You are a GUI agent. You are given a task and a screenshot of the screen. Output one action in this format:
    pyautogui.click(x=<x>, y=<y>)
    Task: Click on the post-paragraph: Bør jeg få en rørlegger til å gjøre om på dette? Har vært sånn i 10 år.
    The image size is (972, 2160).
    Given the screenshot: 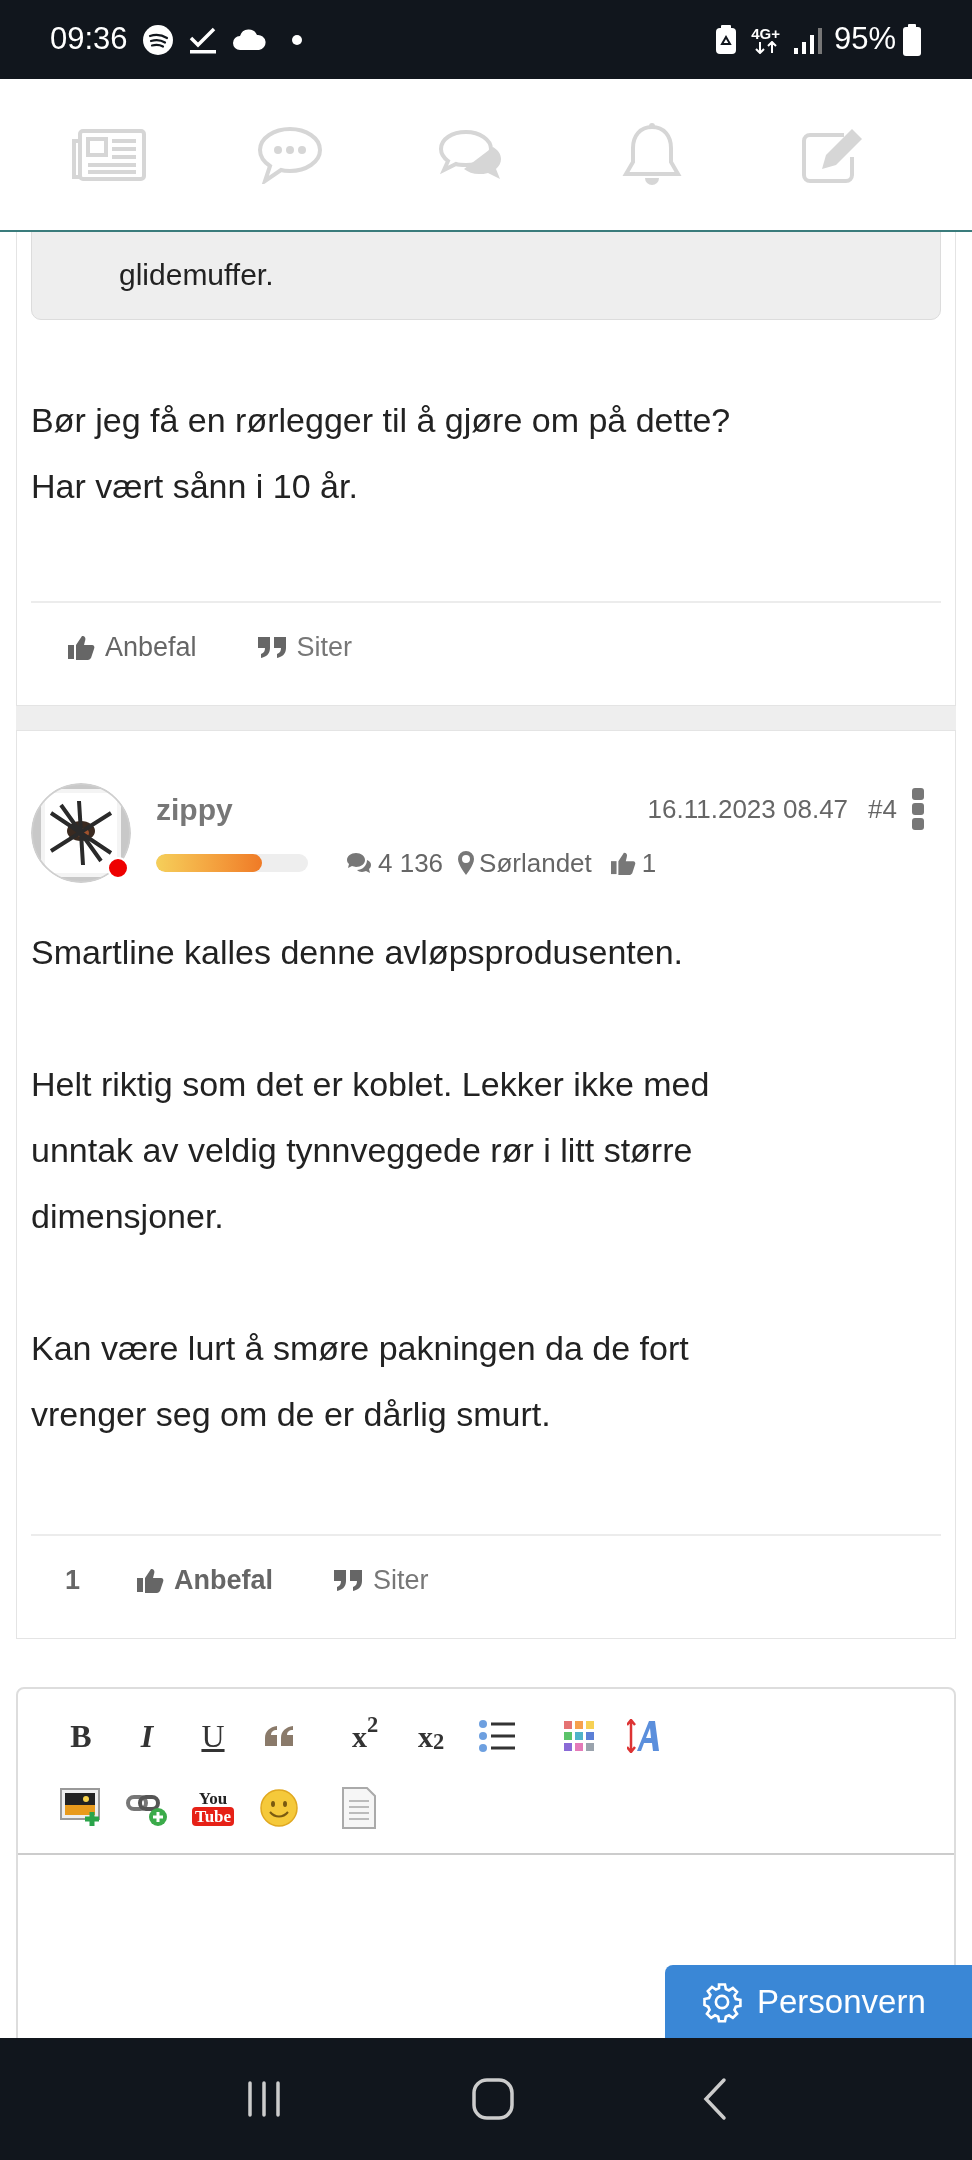 What is the action you would take?
    pyautogui.click(x=381, y=453)
    